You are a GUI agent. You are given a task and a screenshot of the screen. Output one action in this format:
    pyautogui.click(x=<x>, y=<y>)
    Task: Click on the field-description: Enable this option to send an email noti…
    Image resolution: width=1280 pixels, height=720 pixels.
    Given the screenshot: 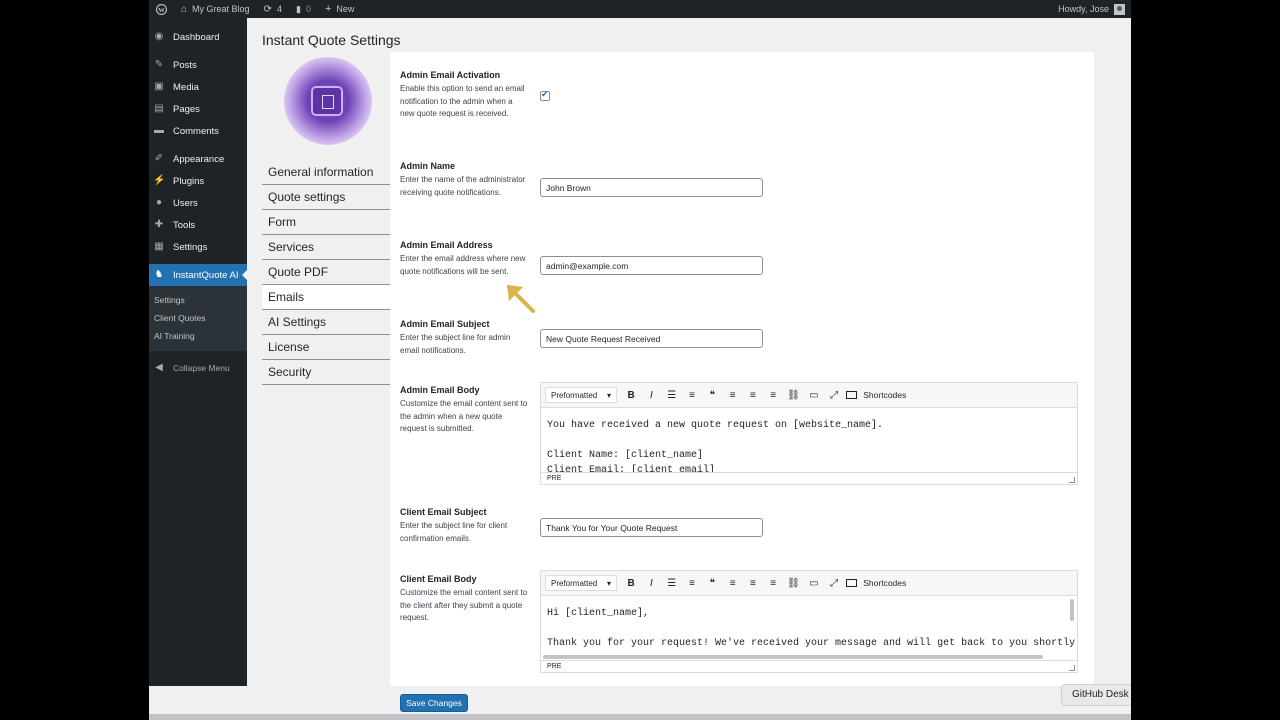 What is the action you would take?
    pyautogui.click(x=462, y=101)
    